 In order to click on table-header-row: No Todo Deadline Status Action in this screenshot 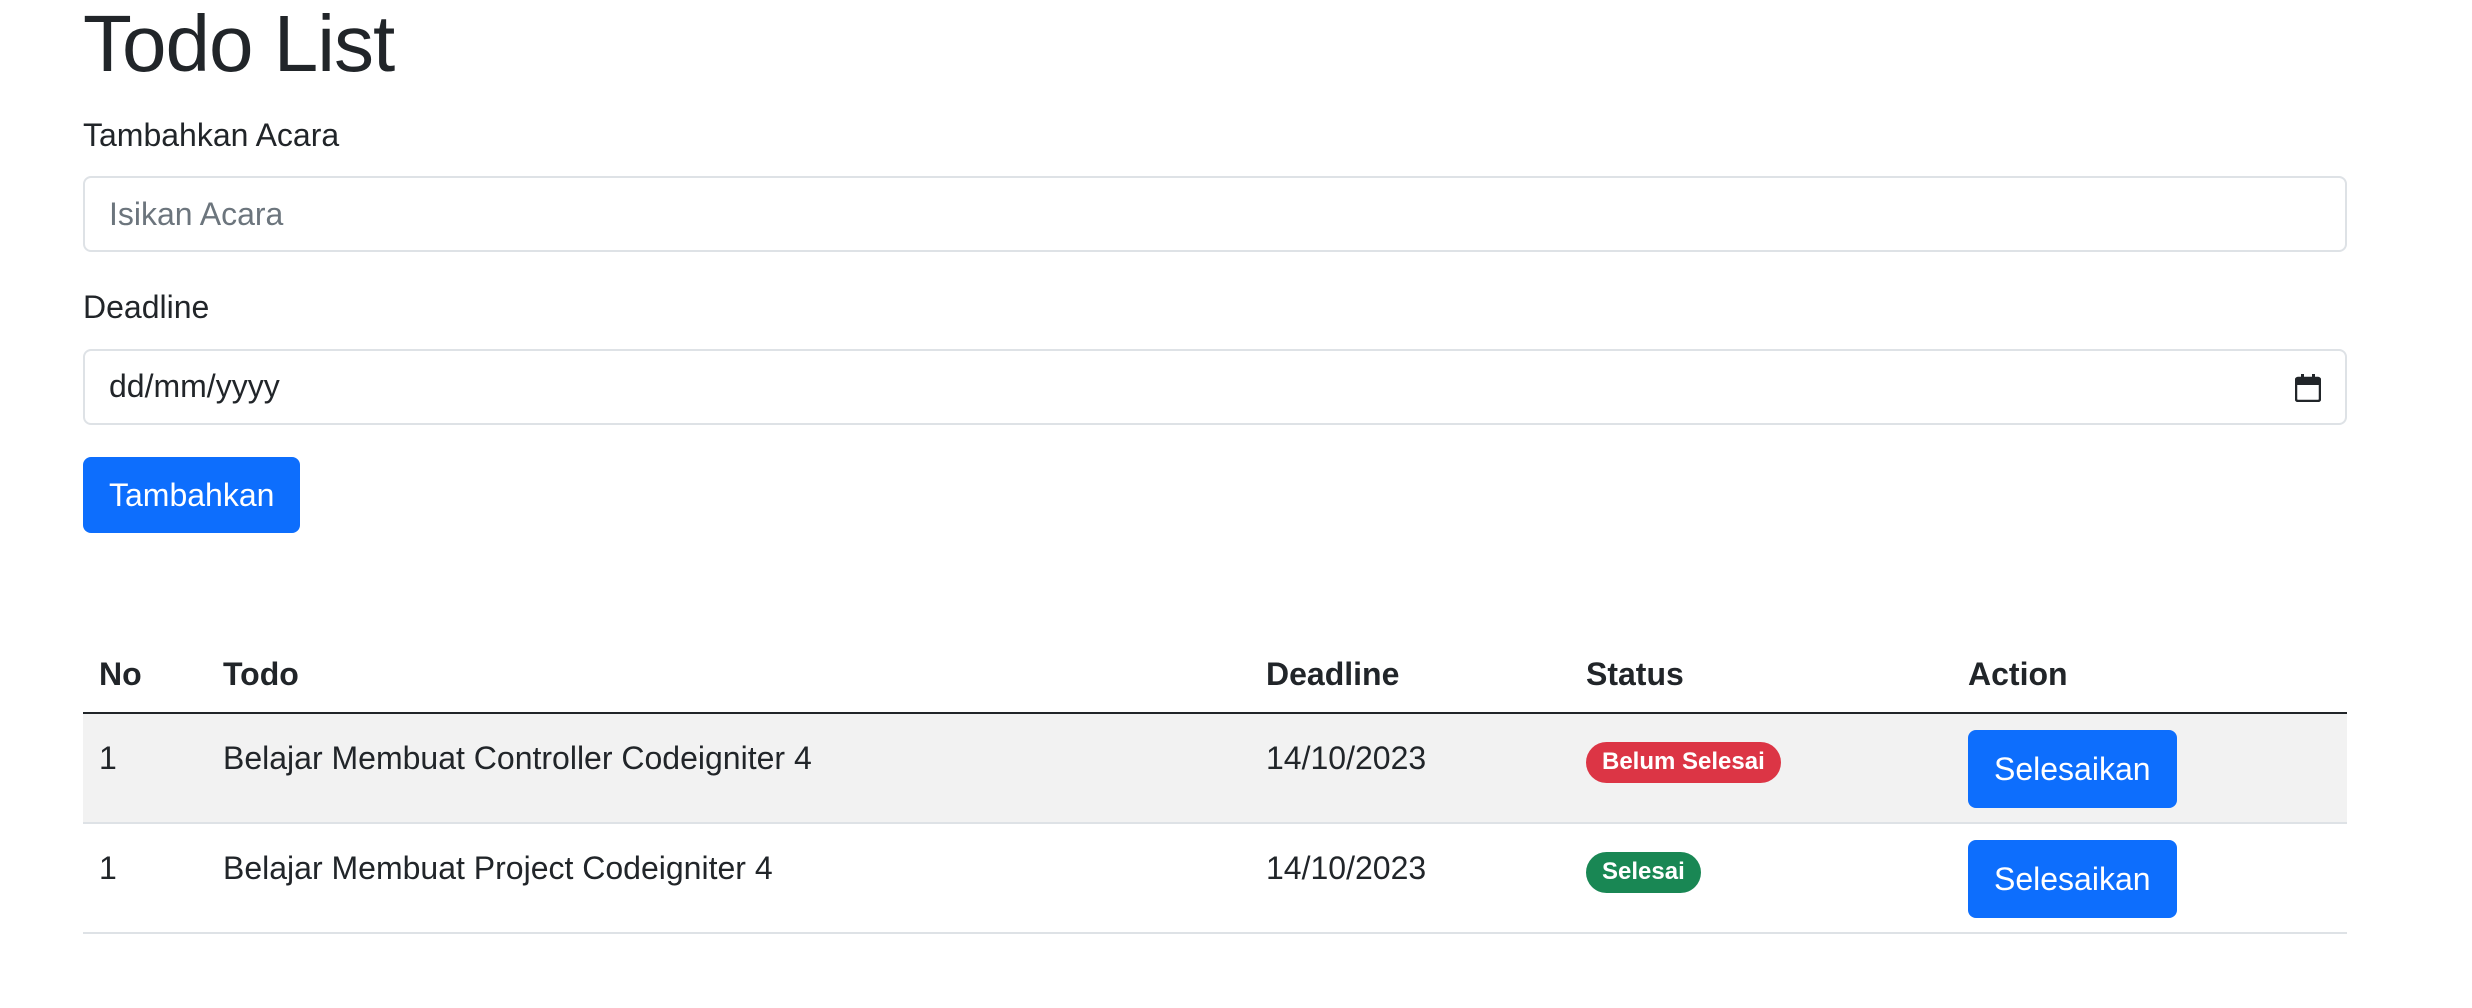, I will do `click(1215, 675)`.